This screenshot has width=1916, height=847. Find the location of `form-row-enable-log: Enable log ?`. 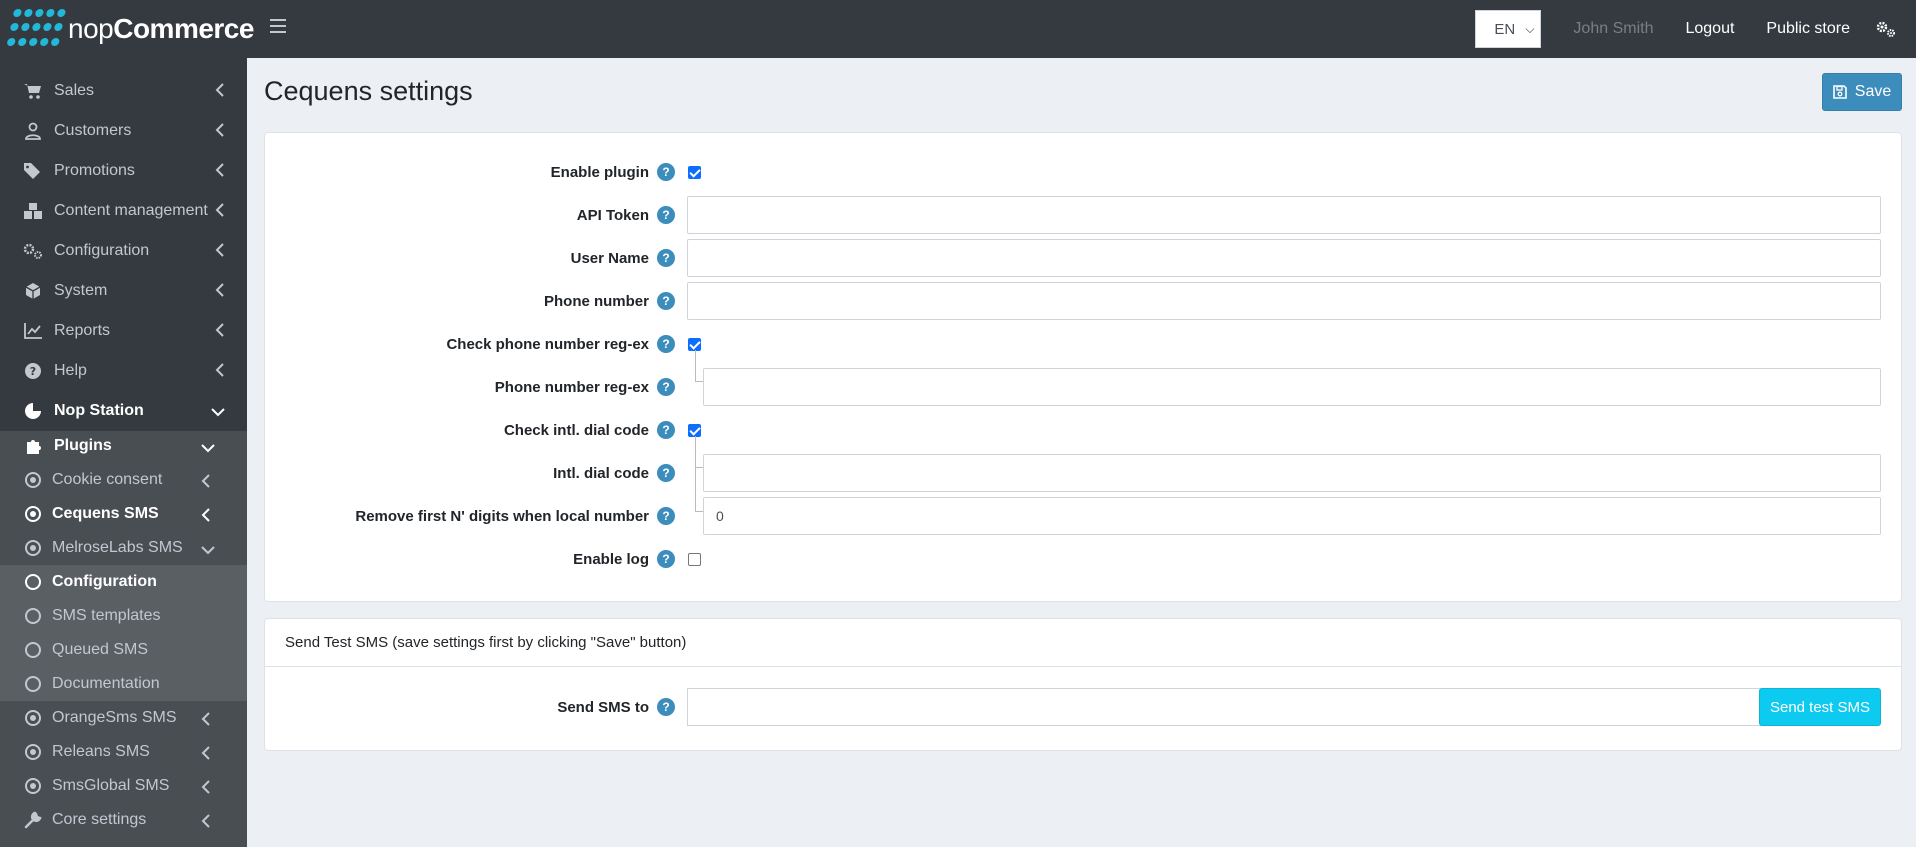

form-row-enable-log: Enable log ? is located at coordinates (1084, 559).